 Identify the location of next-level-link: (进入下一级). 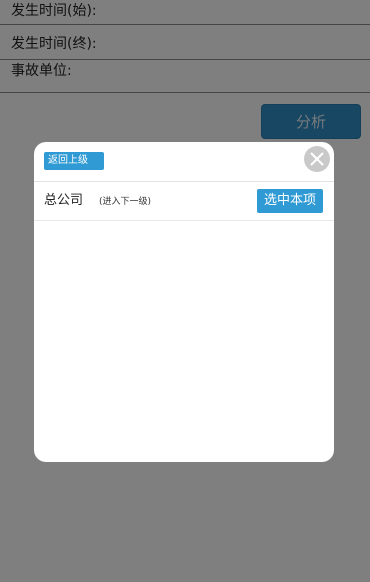
(125, 202).